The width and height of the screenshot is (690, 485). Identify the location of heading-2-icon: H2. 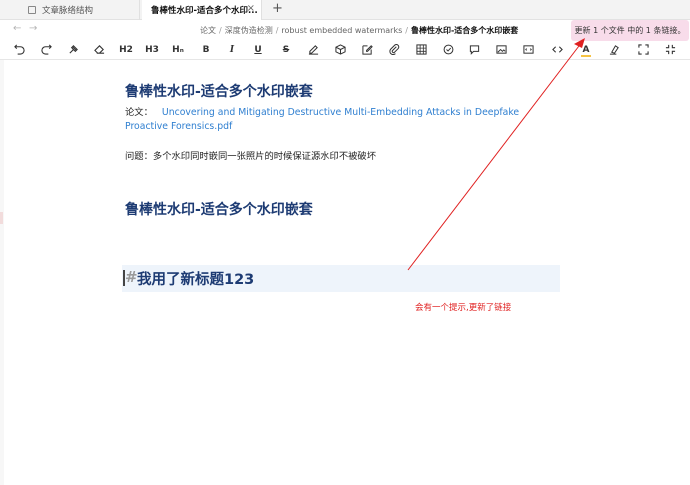
(126, 49).